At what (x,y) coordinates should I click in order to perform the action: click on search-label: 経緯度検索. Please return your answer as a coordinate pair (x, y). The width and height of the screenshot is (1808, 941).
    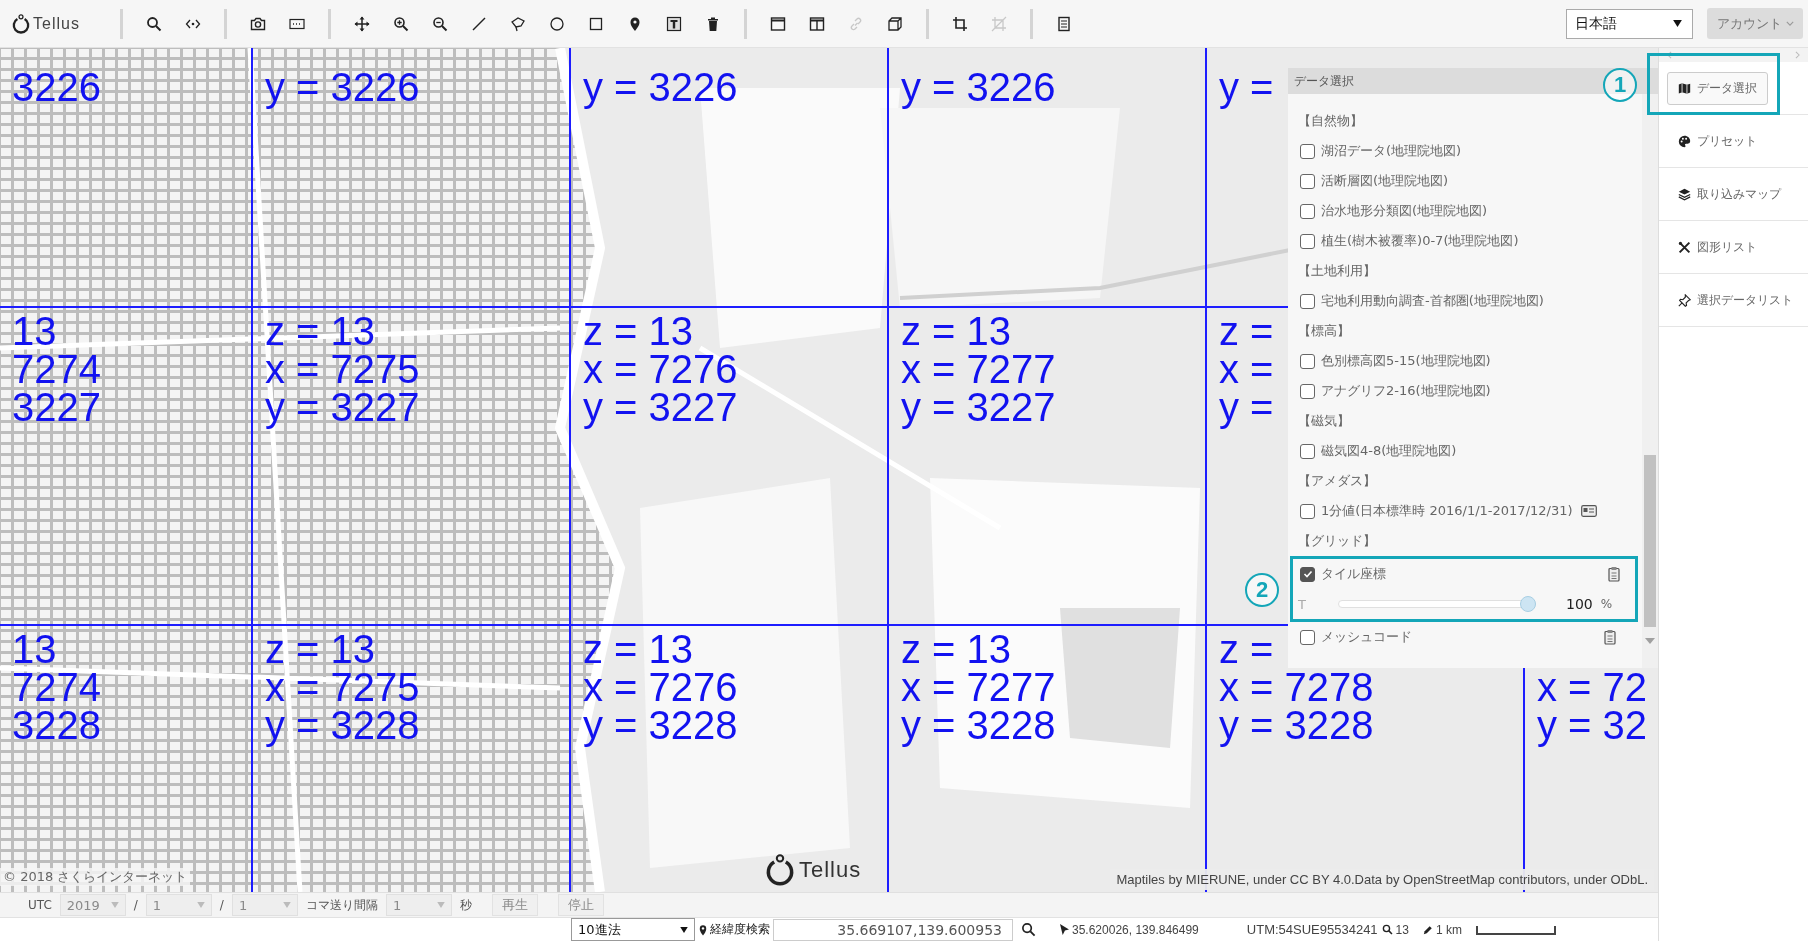
    Looking at the image, I should click on (740, 929).